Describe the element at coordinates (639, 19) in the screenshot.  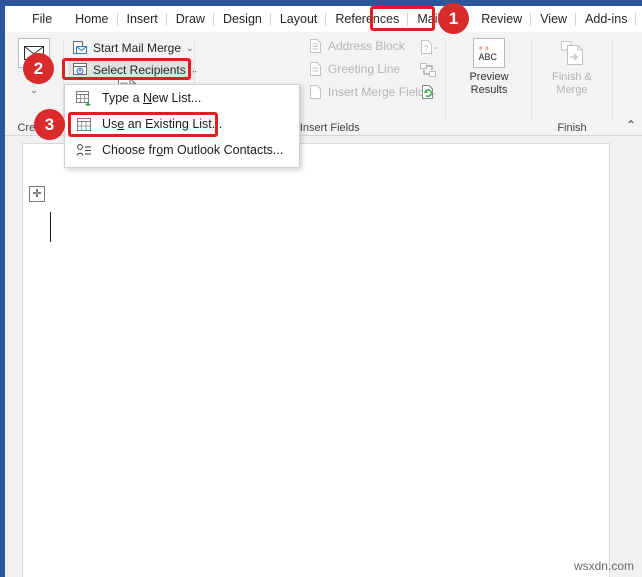
I see `tab-help: Help` at that location.